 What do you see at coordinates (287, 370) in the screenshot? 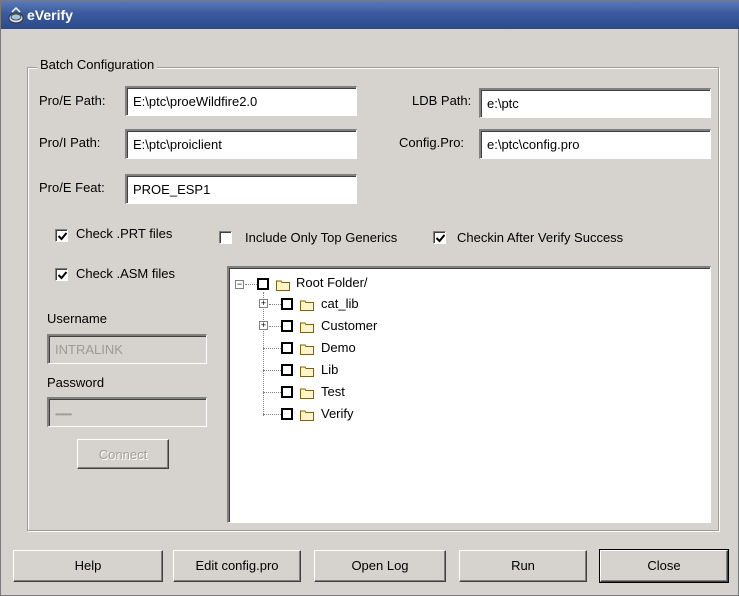
I see `lib-checkbox` at bounding box center [287, 370].